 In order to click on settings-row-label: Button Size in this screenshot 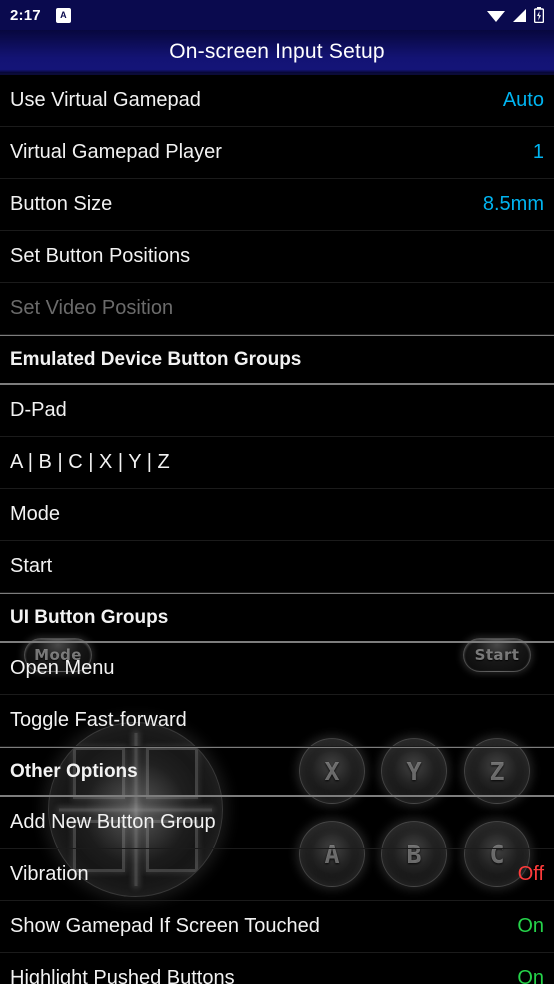, I will do `click(61, 204)`.